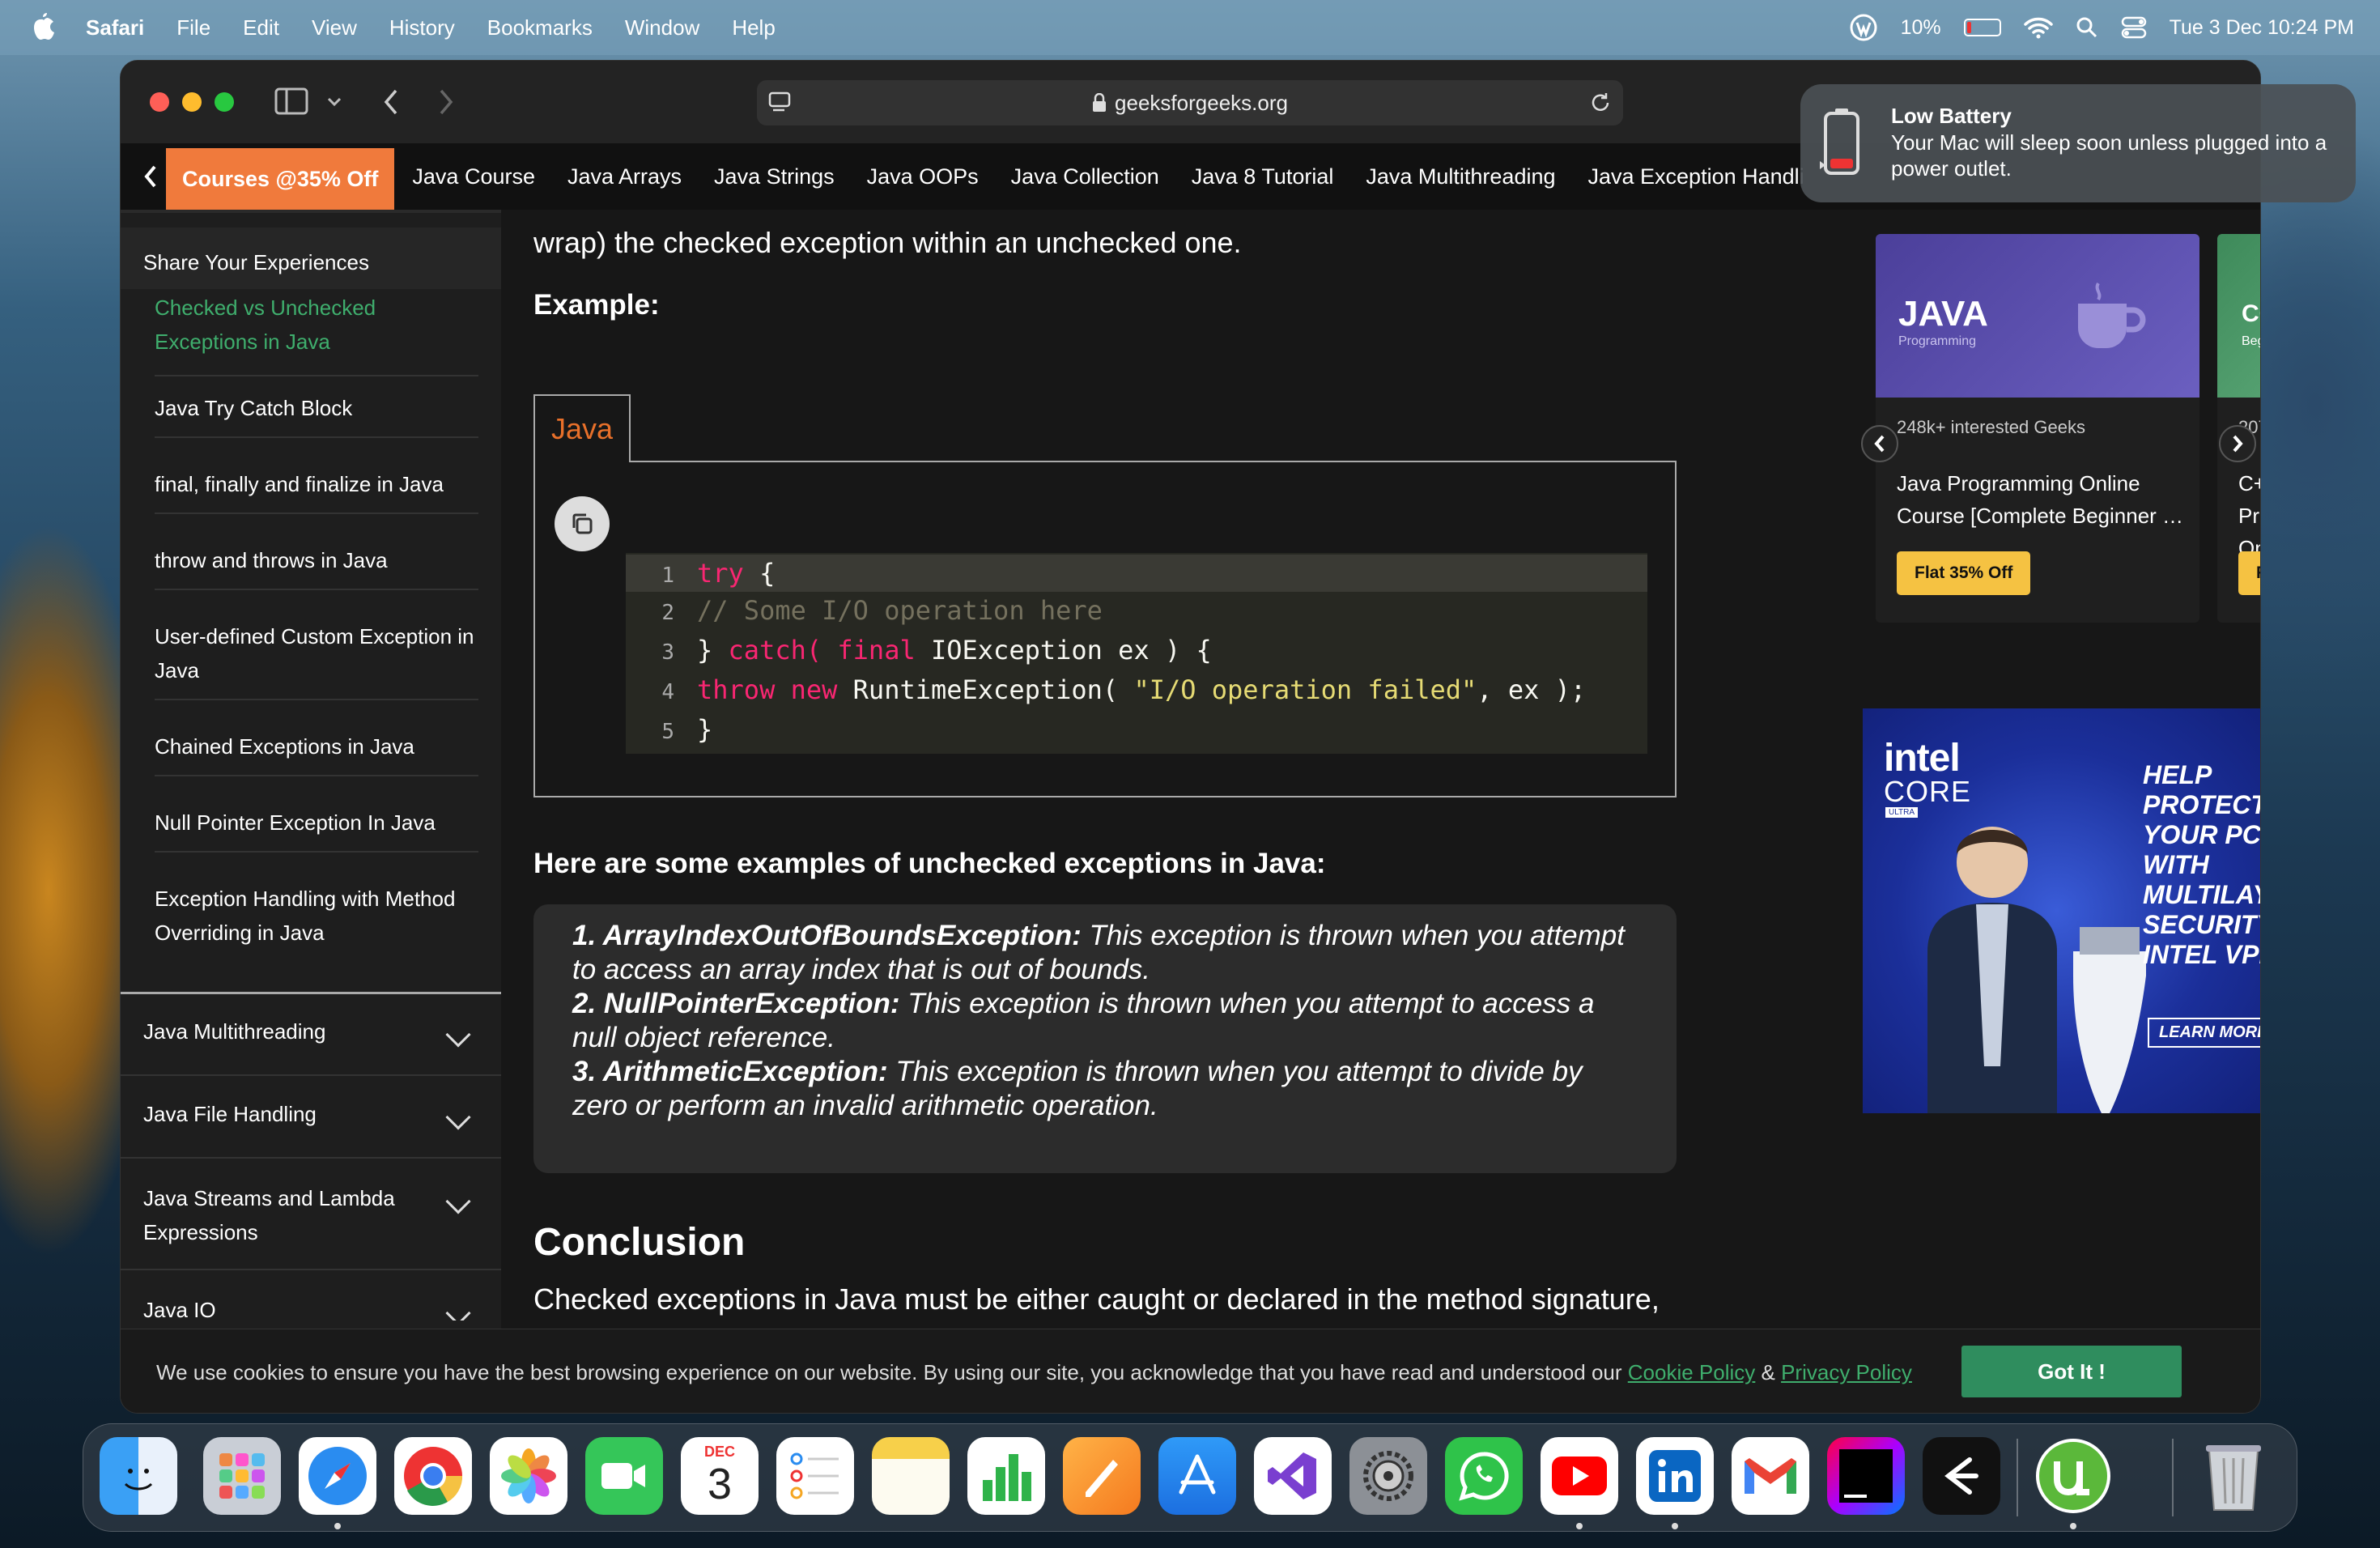 The image size is (2380, 1548). What do you see at coordinates (1675, 1476) in the screenshot?
I see `linkedin-icon` at bounding box center [1675, 1476].